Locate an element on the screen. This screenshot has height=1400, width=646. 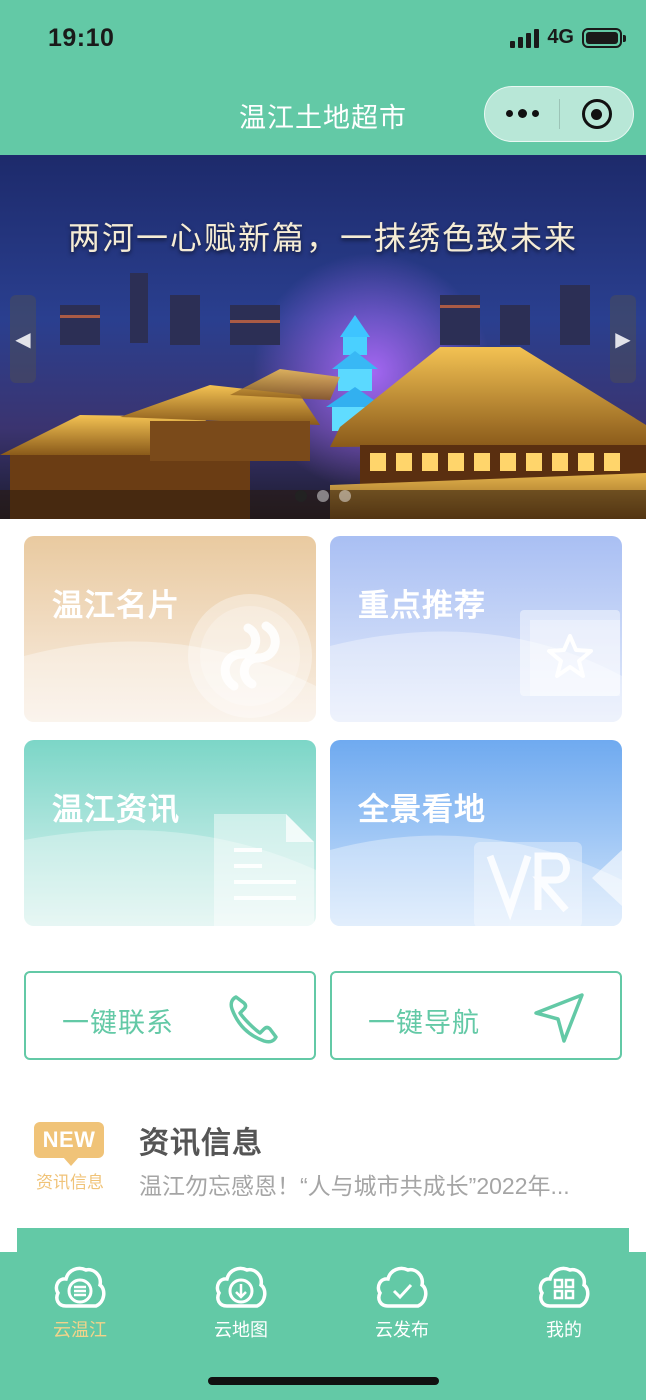
close-mini-program-button is located at coordinates (596, 114).